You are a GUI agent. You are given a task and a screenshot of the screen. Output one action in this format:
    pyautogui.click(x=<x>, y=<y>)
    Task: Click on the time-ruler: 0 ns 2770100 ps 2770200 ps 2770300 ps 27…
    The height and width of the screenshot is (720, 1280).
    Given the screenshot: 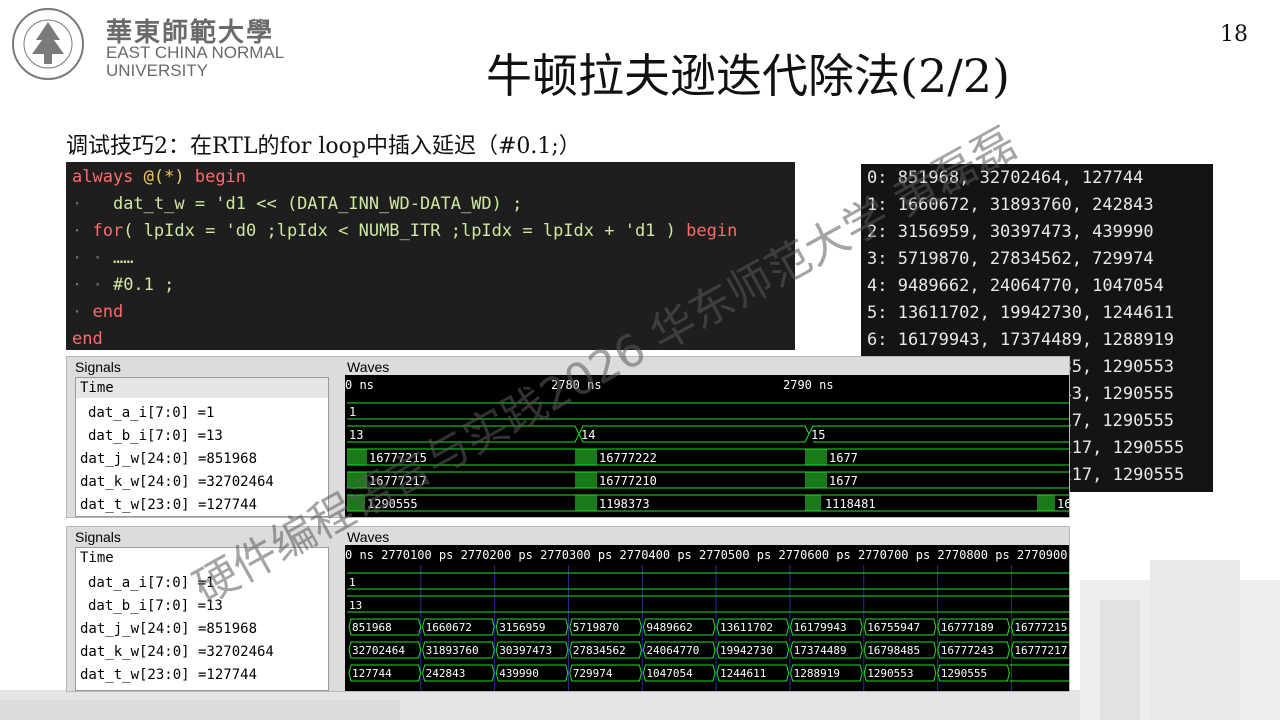 What is the action you would take?
    pyautogui.click(x=707, y=555)
    